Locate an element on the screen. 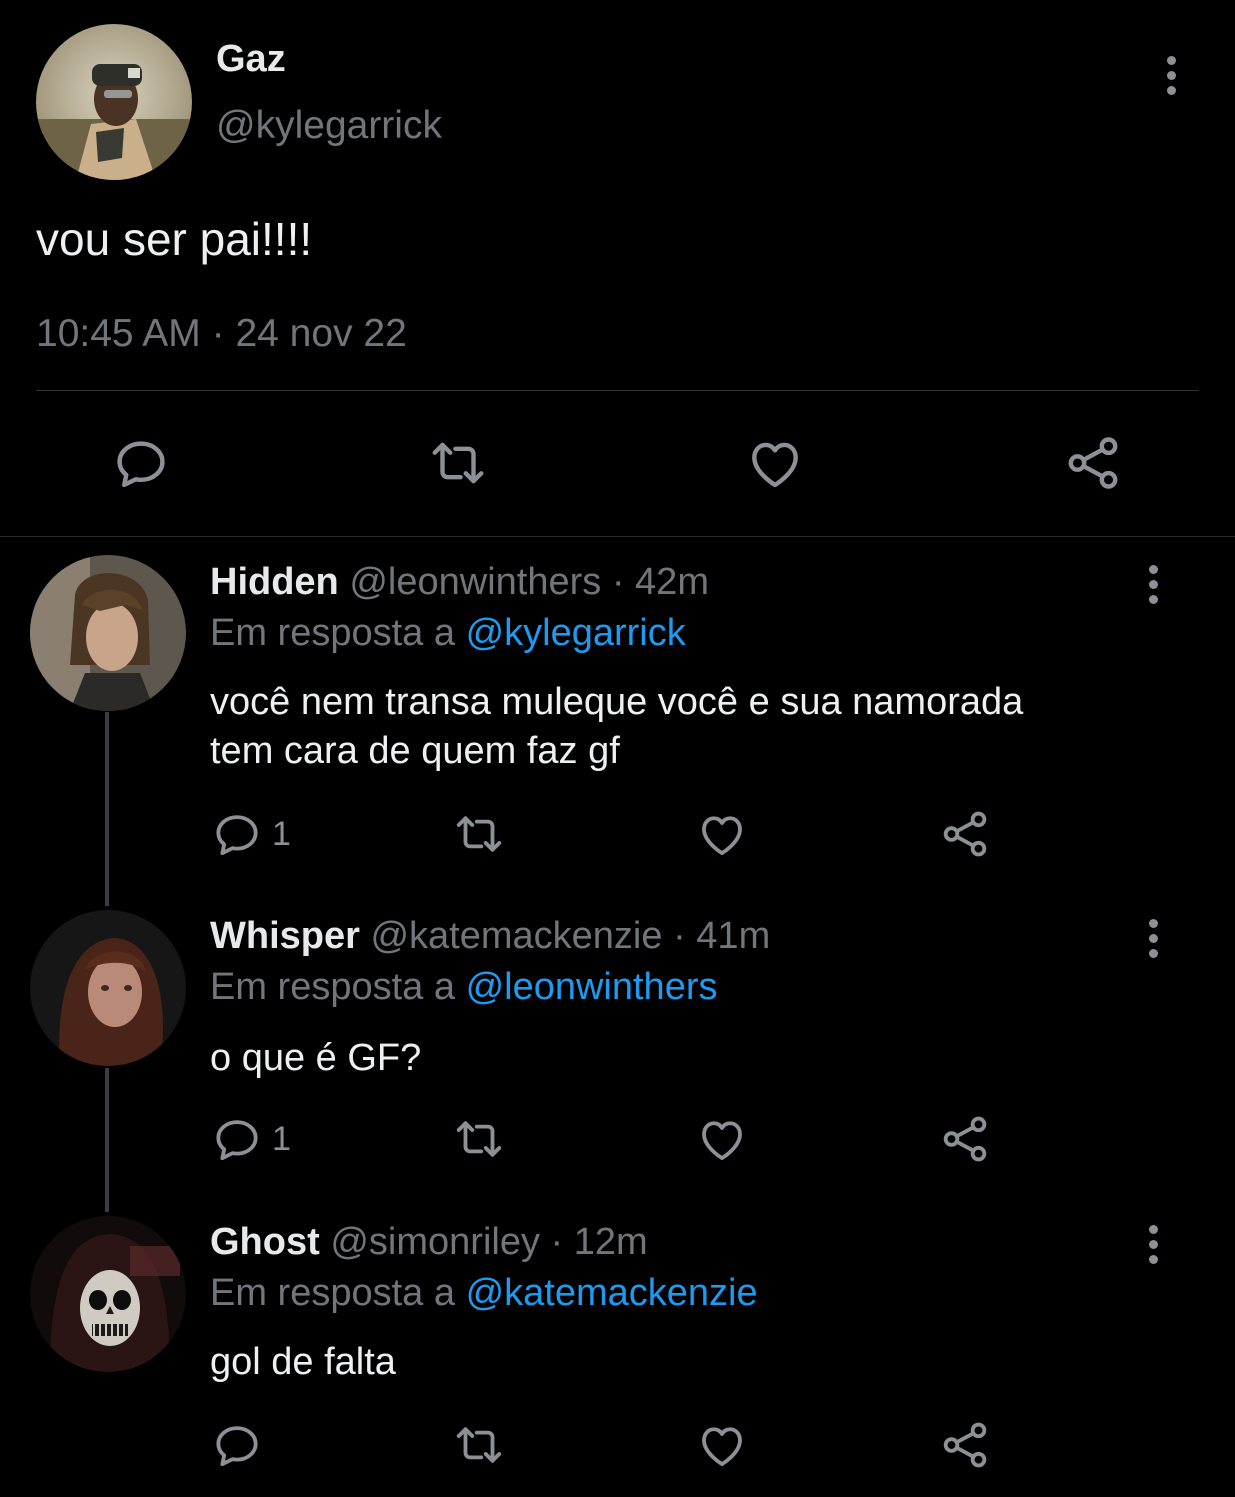 This screenshot has height=1497, width=1235. avatar-whisper is located at coordinates (108, 988).